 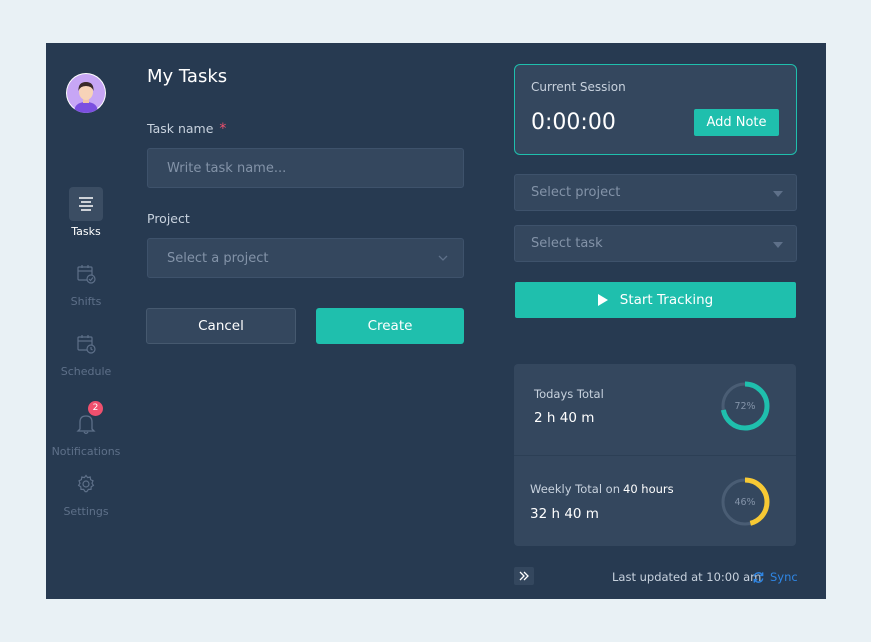 I want to click on sync-link: Sync, so click(x=775, y=577).